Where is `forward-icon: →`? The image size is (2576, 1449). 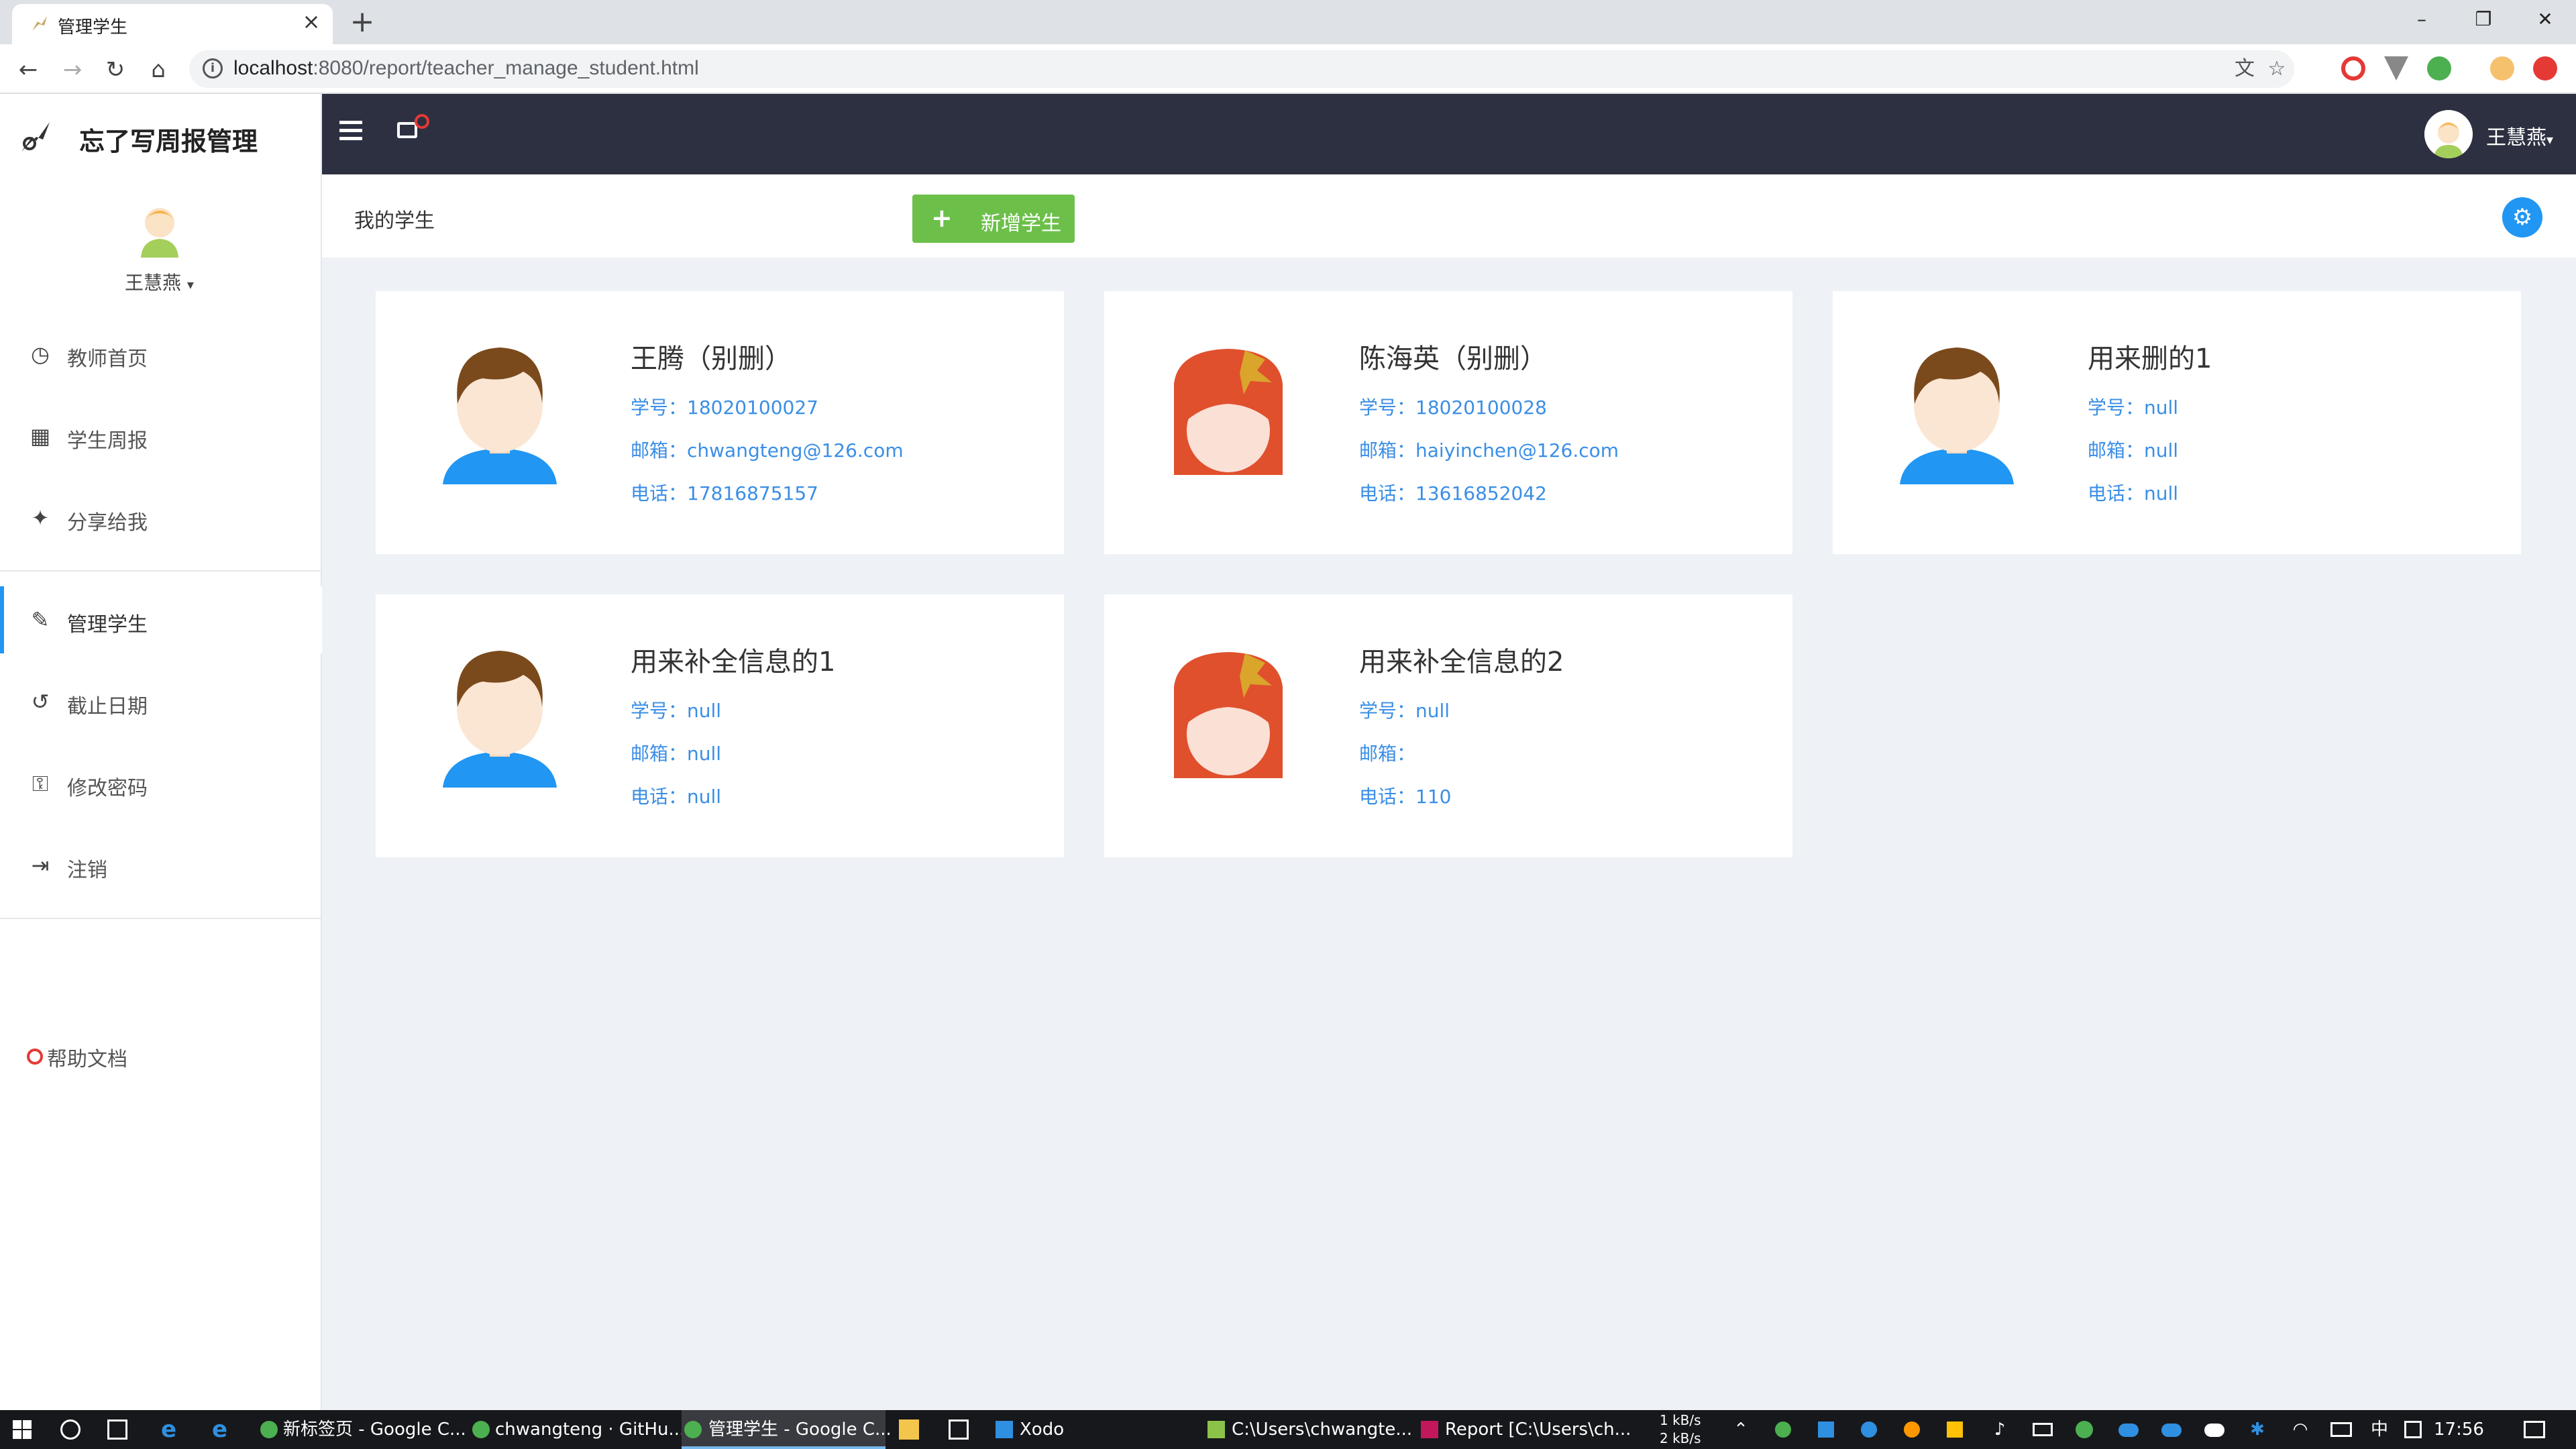 forward-icon: → is located at coordinates (72, 70).